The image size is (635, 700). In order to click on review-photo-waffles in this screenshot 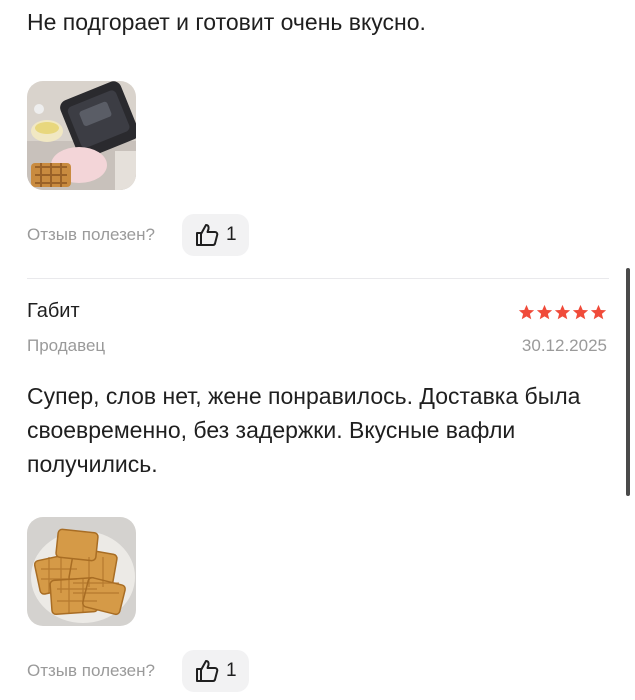, I will do `click(81, 571)`.